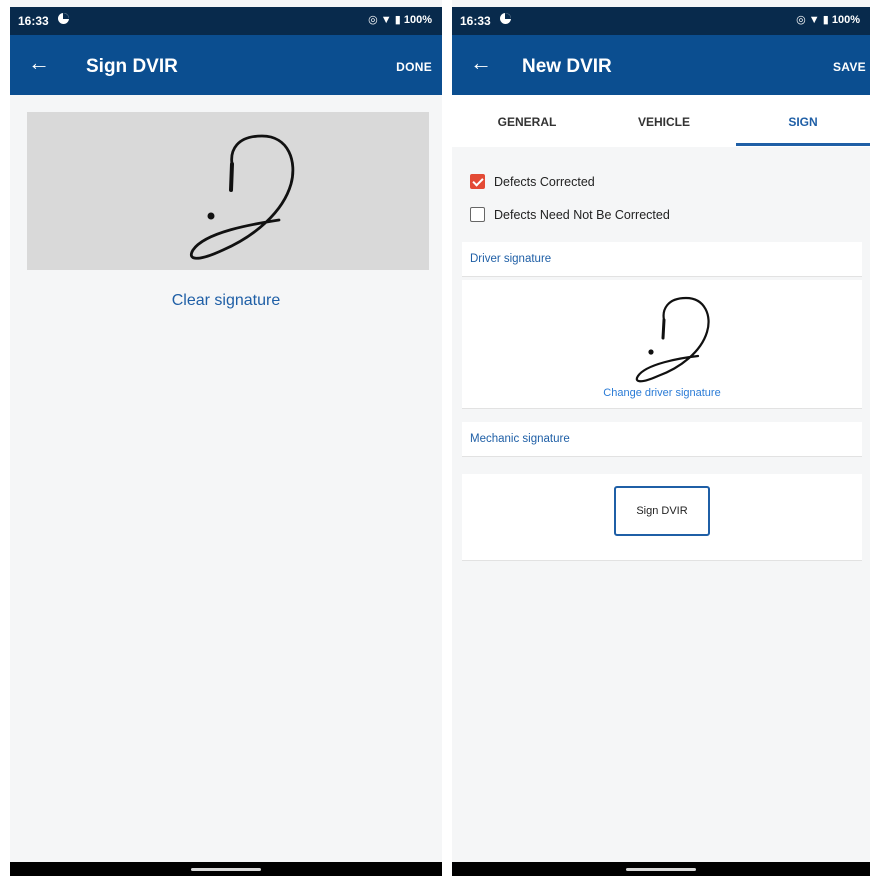 The height and width of the screenshot is (876, 870). What do you see at coordinates (226, 65) in the screenshot?
I see `app-bar: ← Sign DVIR DONE` at bounding box center [226, 65].